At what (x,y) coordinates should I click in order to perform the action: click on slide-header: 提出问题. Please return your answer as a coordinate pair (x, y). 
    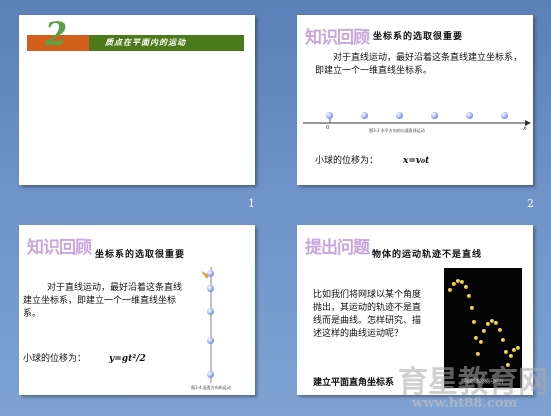
    Looking at the image, I should click on (337, 248).